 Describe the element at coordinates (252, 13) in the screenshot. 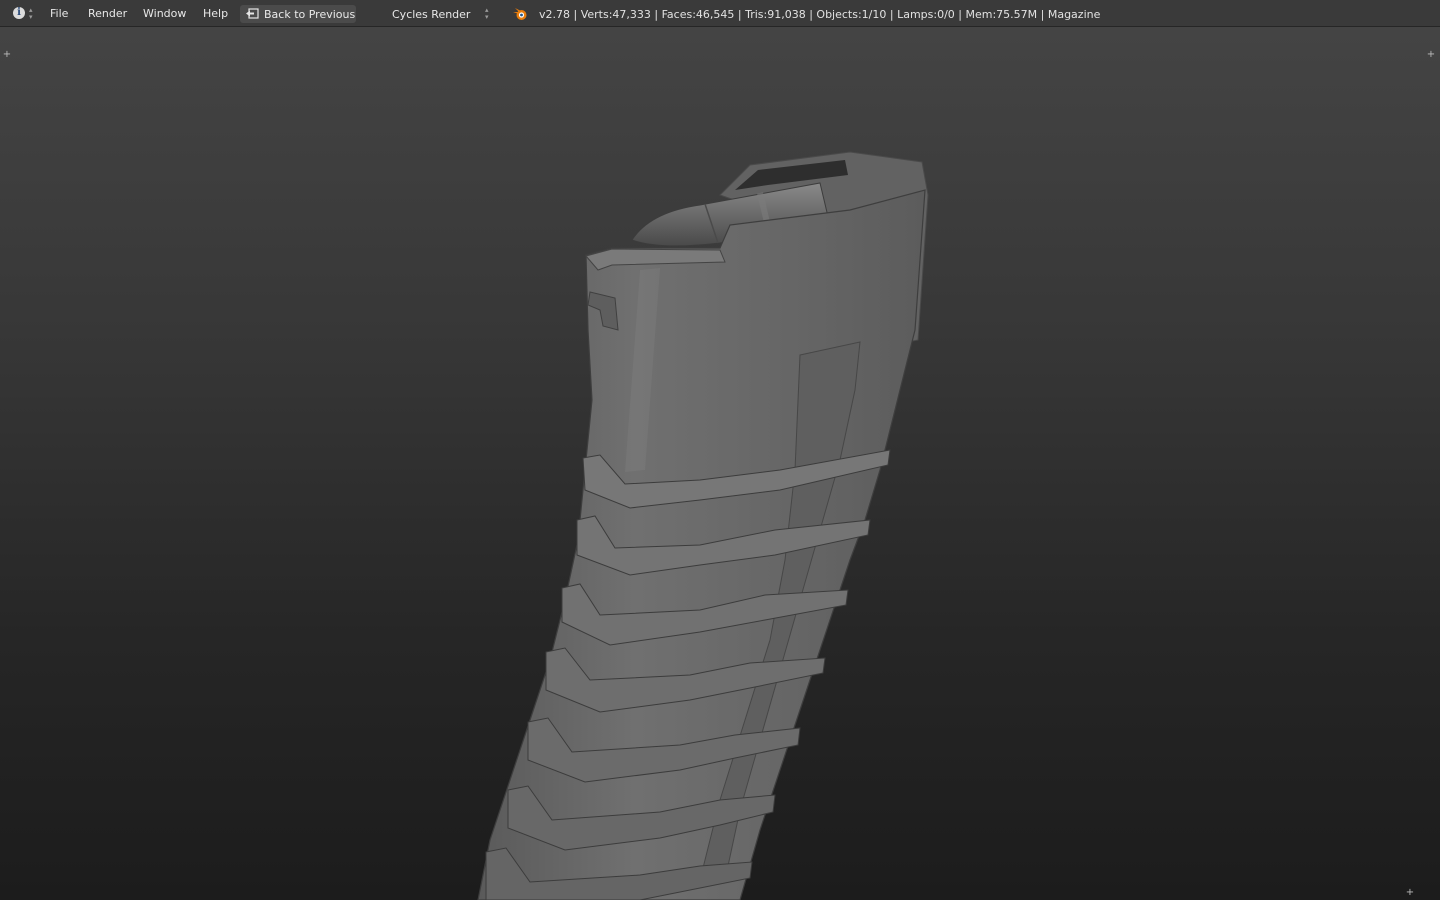

I see `back-arrow-icon` at that location.